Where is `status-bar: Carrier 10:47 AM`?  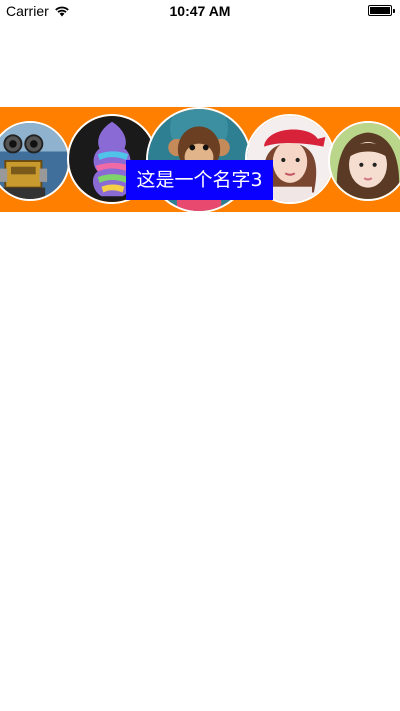
status-bar: Carrier 10:47 AM is located at coordinates (200, 11).